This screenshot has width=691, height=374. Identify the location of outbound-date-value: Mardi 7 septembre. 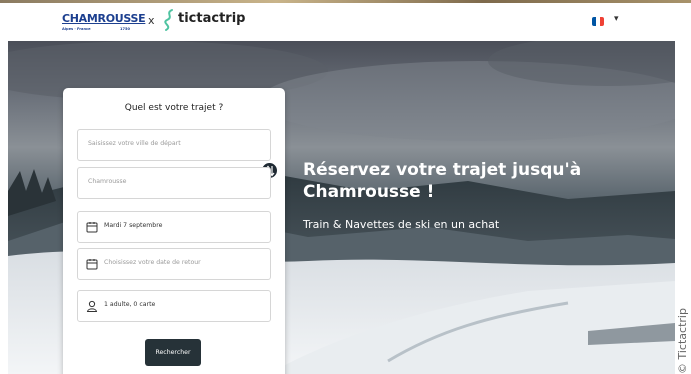
(133, 225).